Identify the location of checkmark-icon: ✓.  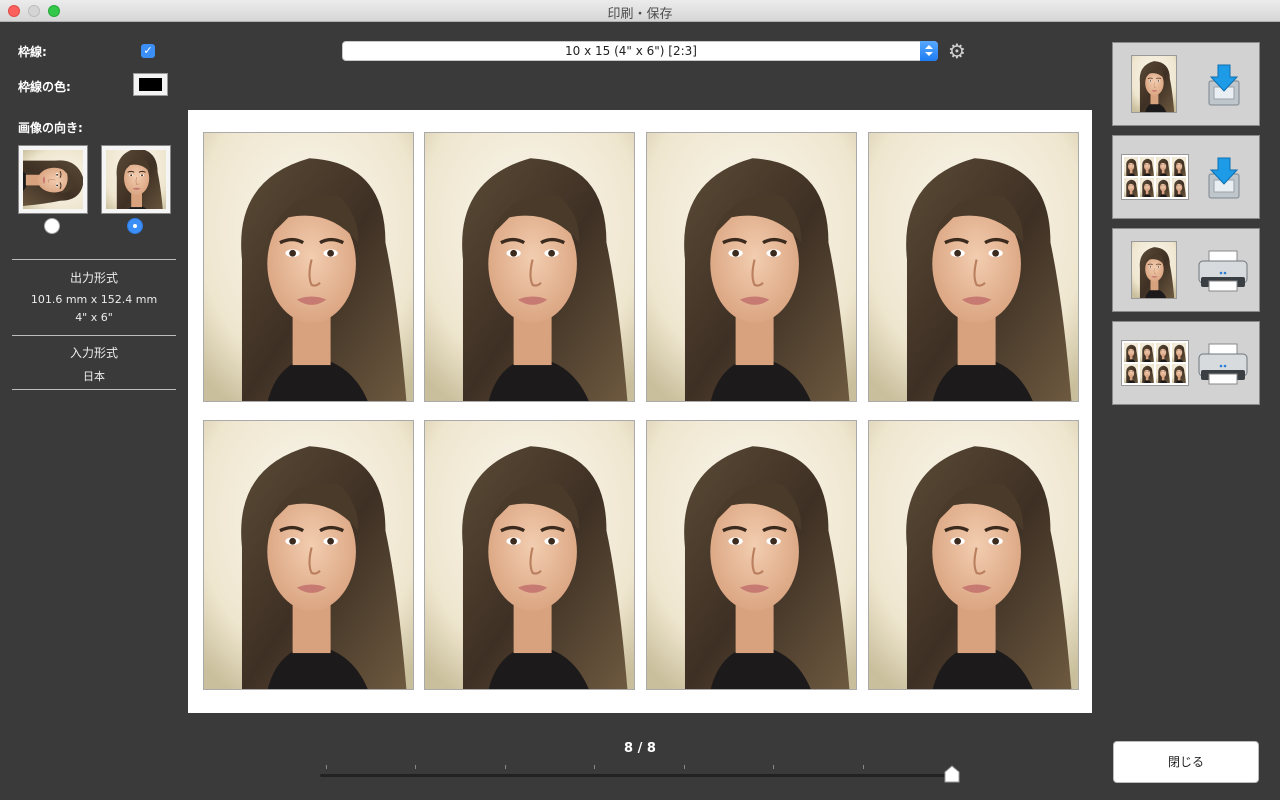
(148, 50).